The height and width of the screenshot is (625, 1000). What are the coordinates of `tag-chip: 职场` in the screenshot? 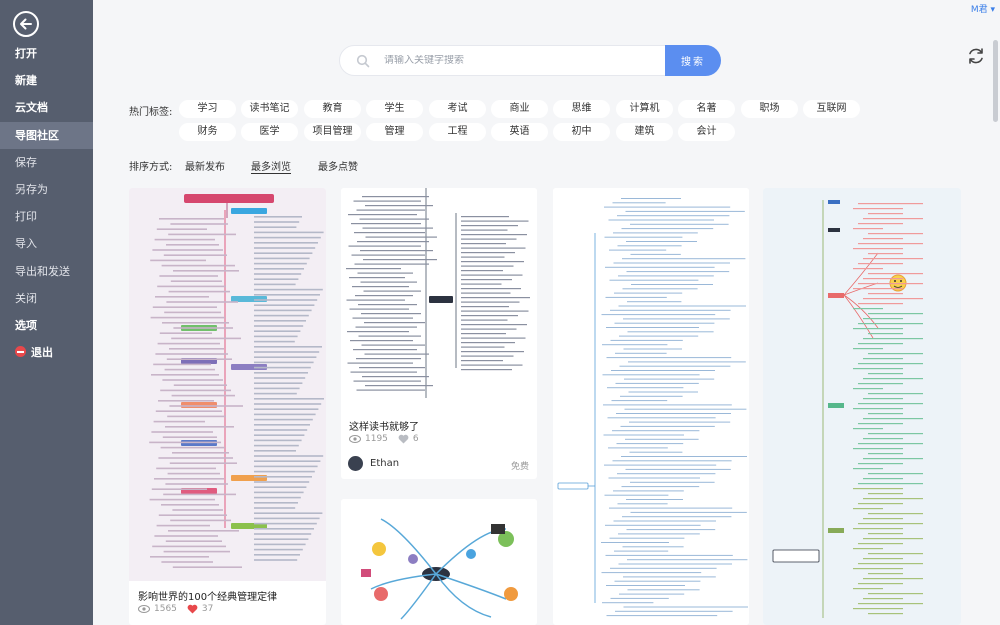 It's located at (769, 109).